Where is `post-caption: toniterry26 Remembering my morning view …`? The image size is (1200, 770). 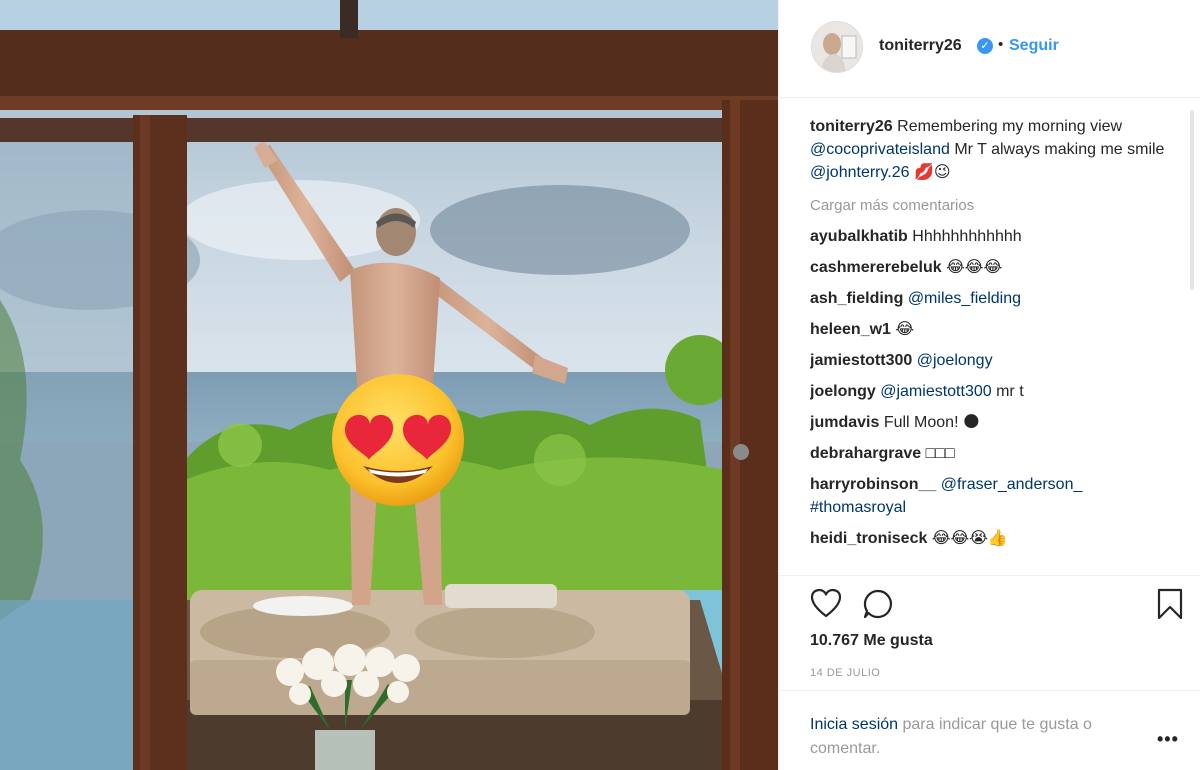
post-caption: toniterry26 Remembering my morning view … is located at coordinates (990, 149).